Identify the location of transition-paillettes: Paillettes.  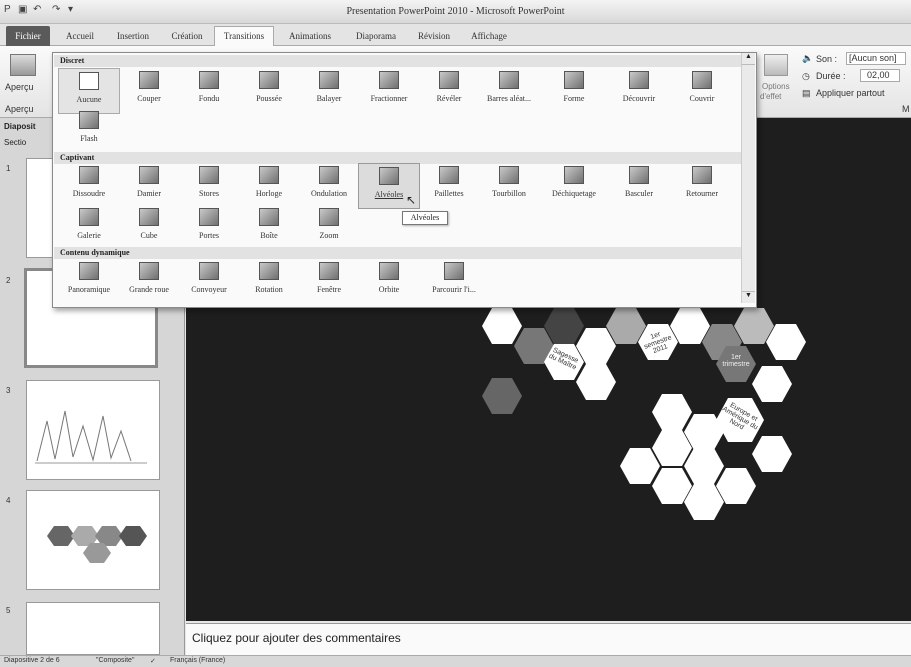
(449, 186).